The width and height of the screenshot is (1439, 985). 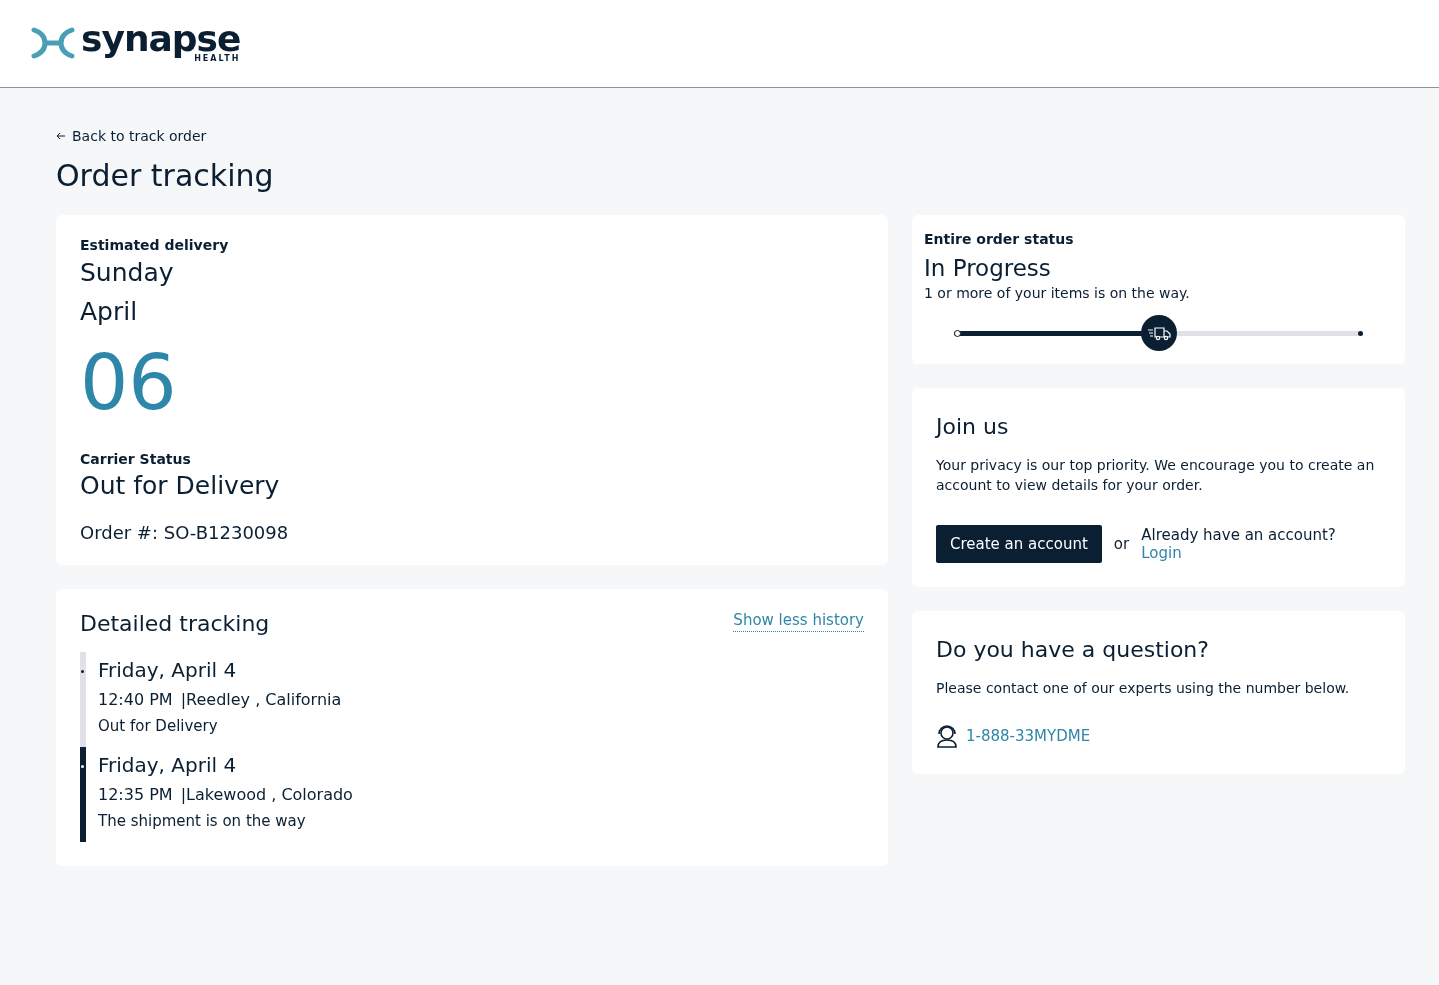 What do you see at coordinates (957, 333) in the screenshot?
I see `start-dot` at bounding box center [957, 333].